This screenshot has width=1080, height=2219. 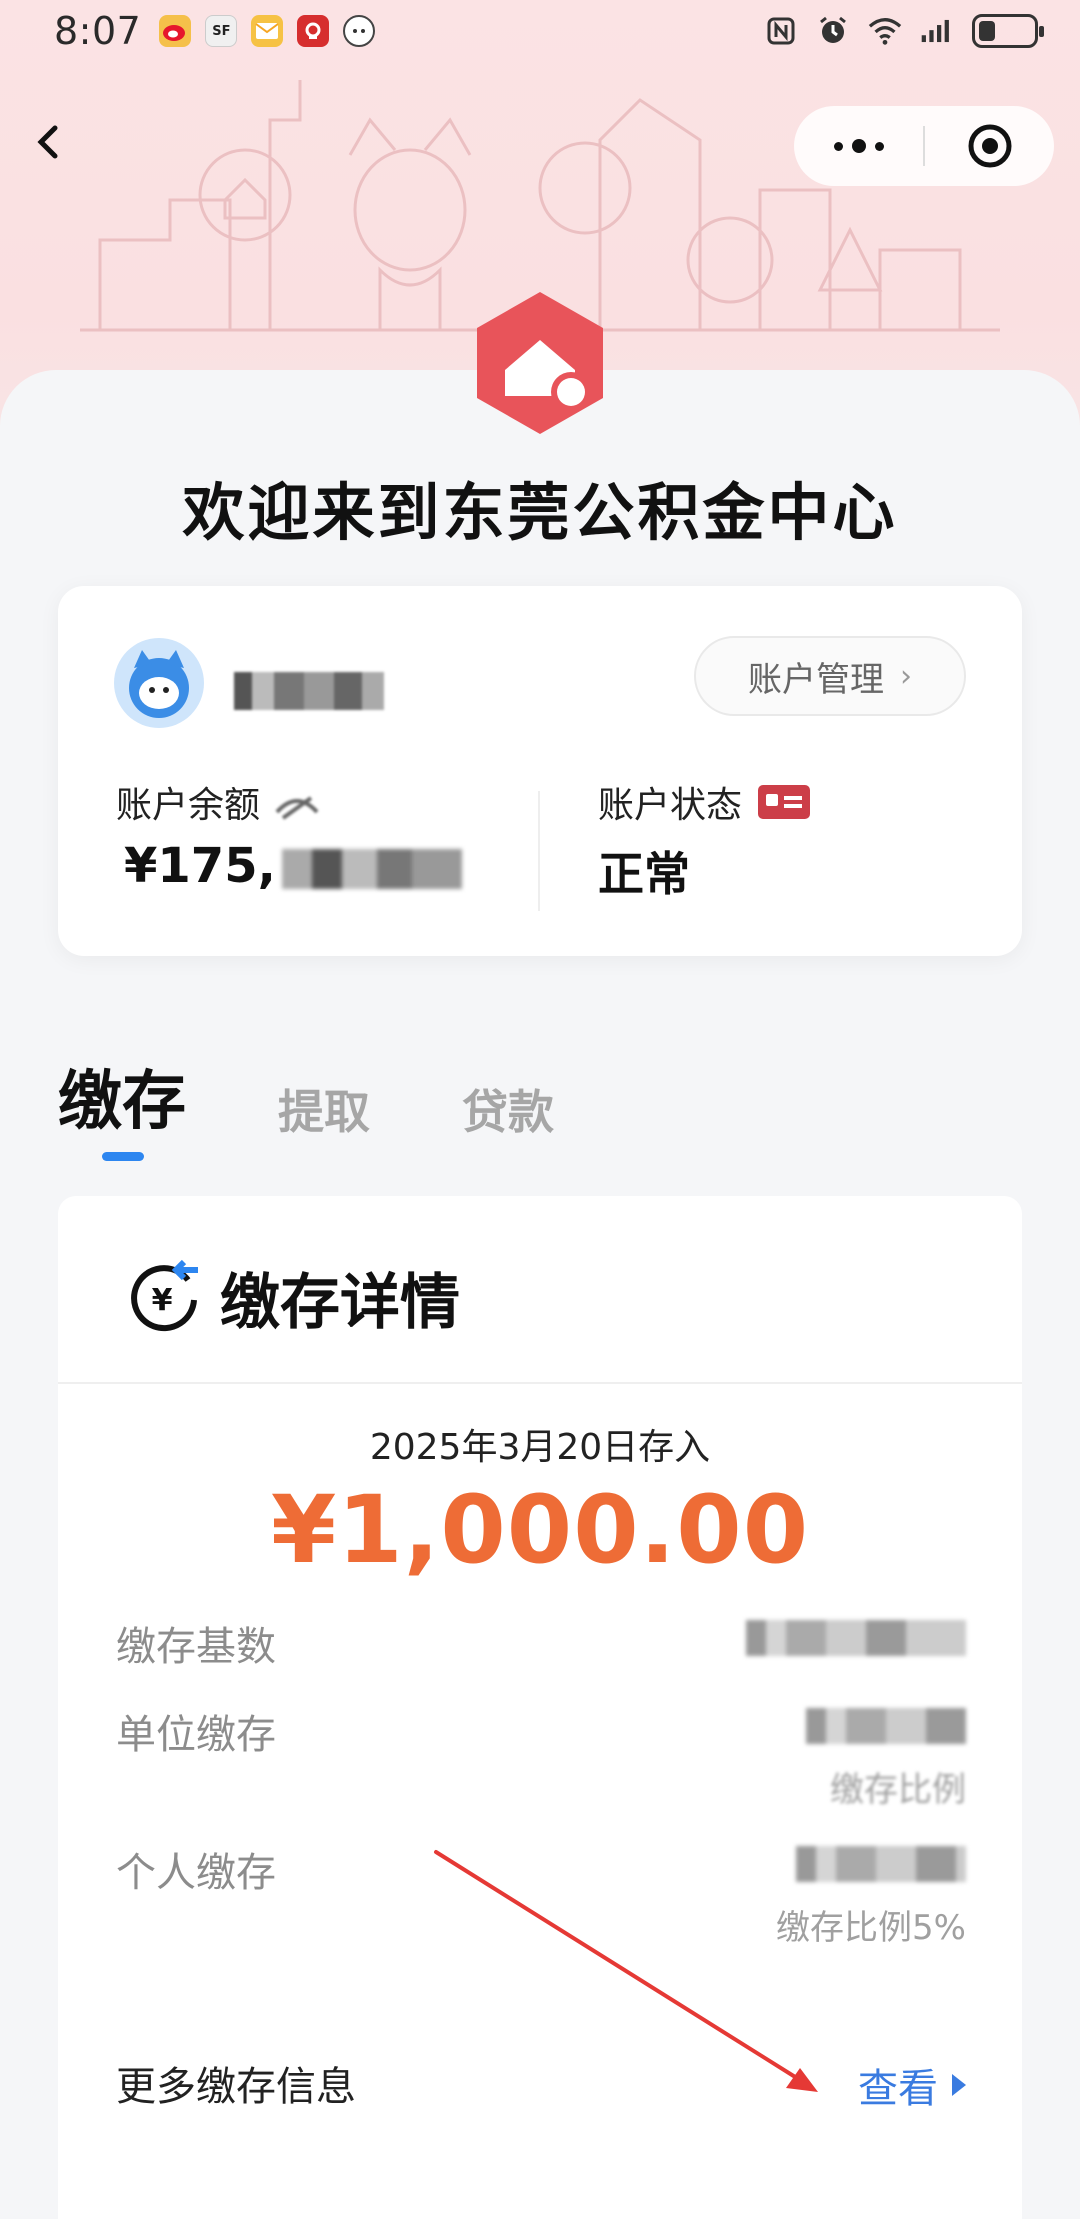 I want to click on user-name-redacted, so click(x=309, y=688).